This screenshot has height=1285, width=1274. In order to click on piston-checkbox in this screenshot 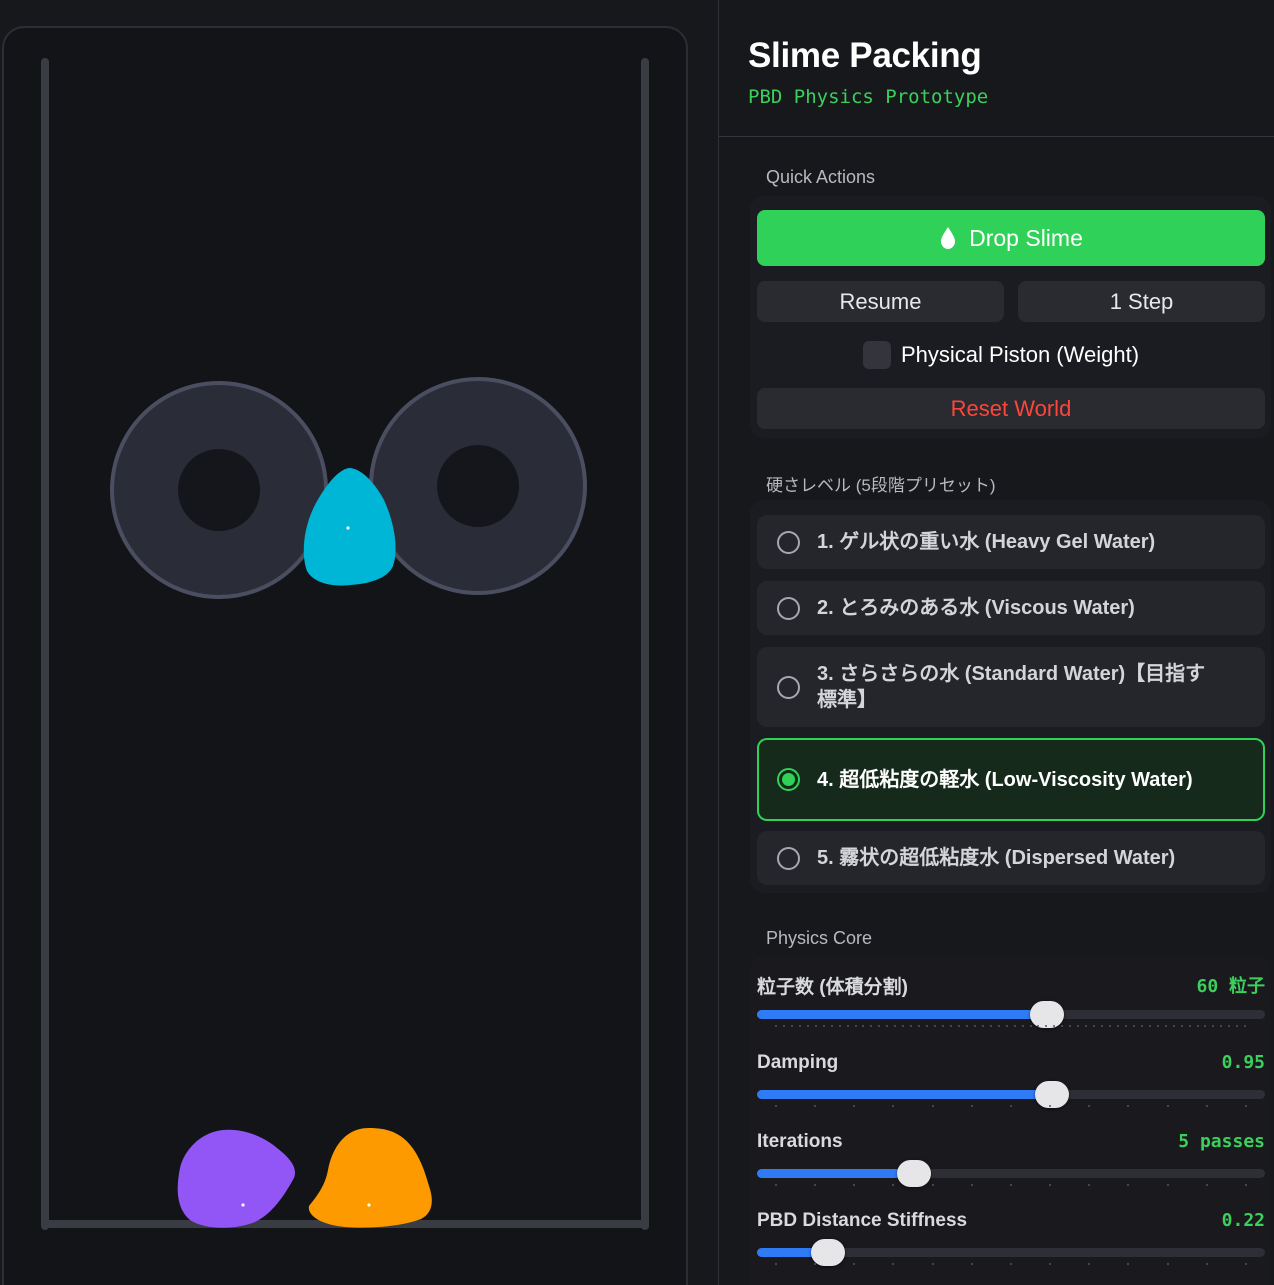, I will do `click(877, 355)`.